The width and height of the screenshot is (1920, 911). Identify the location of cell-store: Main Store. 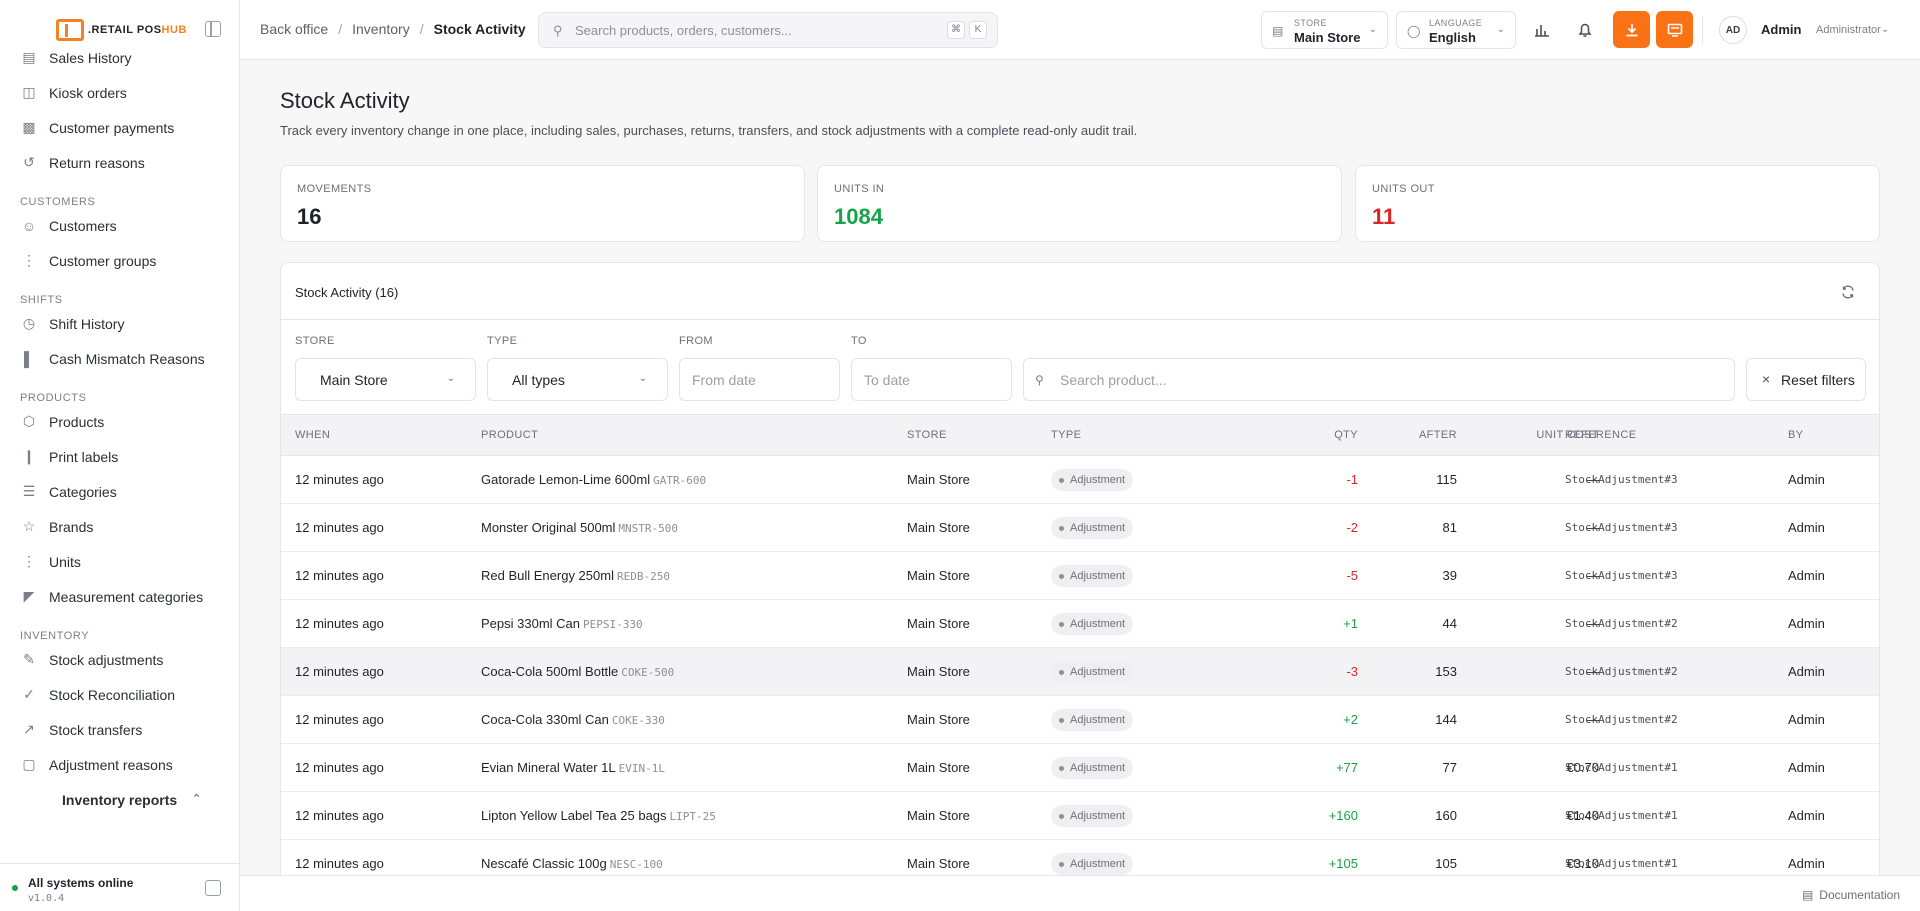
(938, 815).